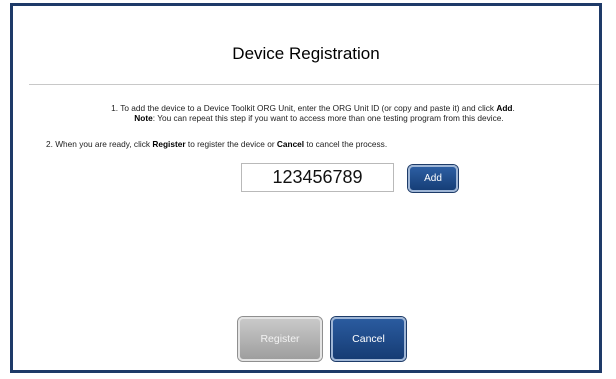 Image resolution: width=616 pixels, height=379 pixels. Describe the element at coordinates (513, 108) in the screenshot. I see `step1-end: .` at that location.